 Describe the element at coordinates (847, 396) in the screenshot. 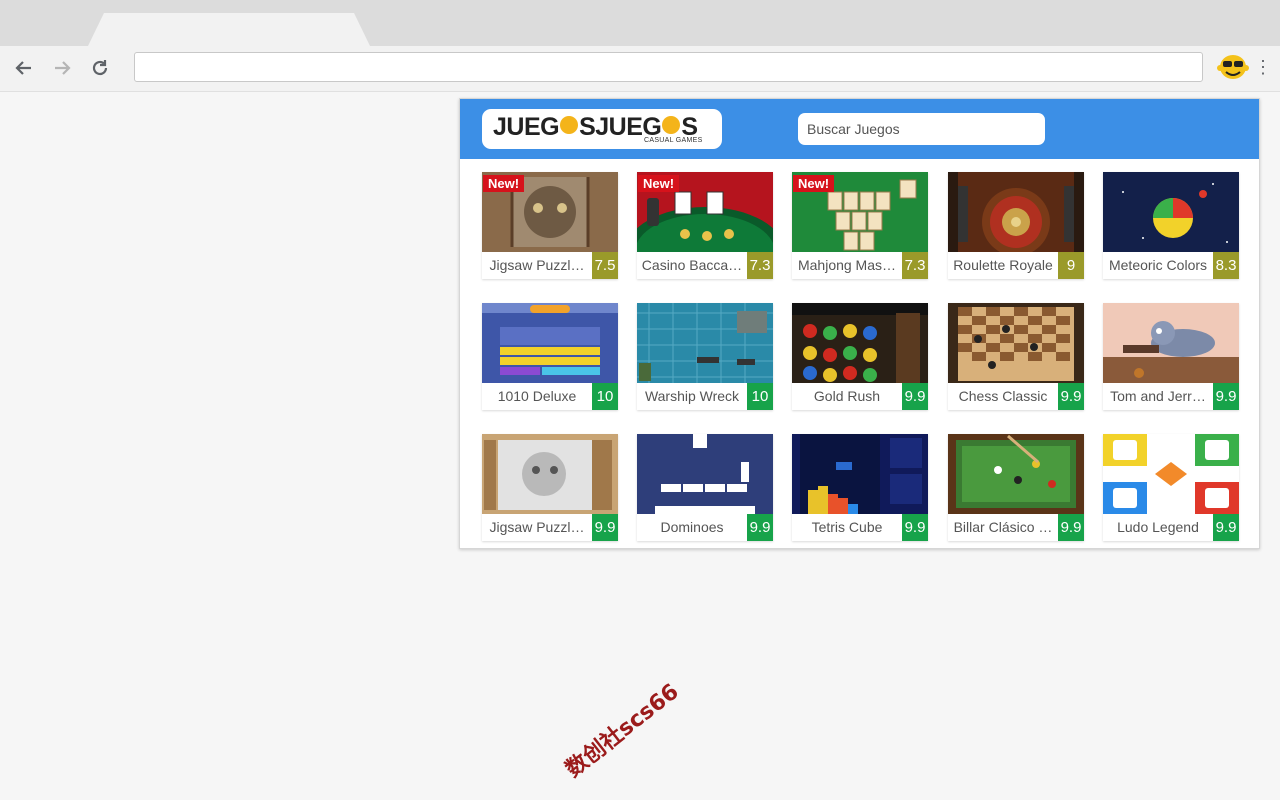

I see `game-title: Gold Rush` at that location.